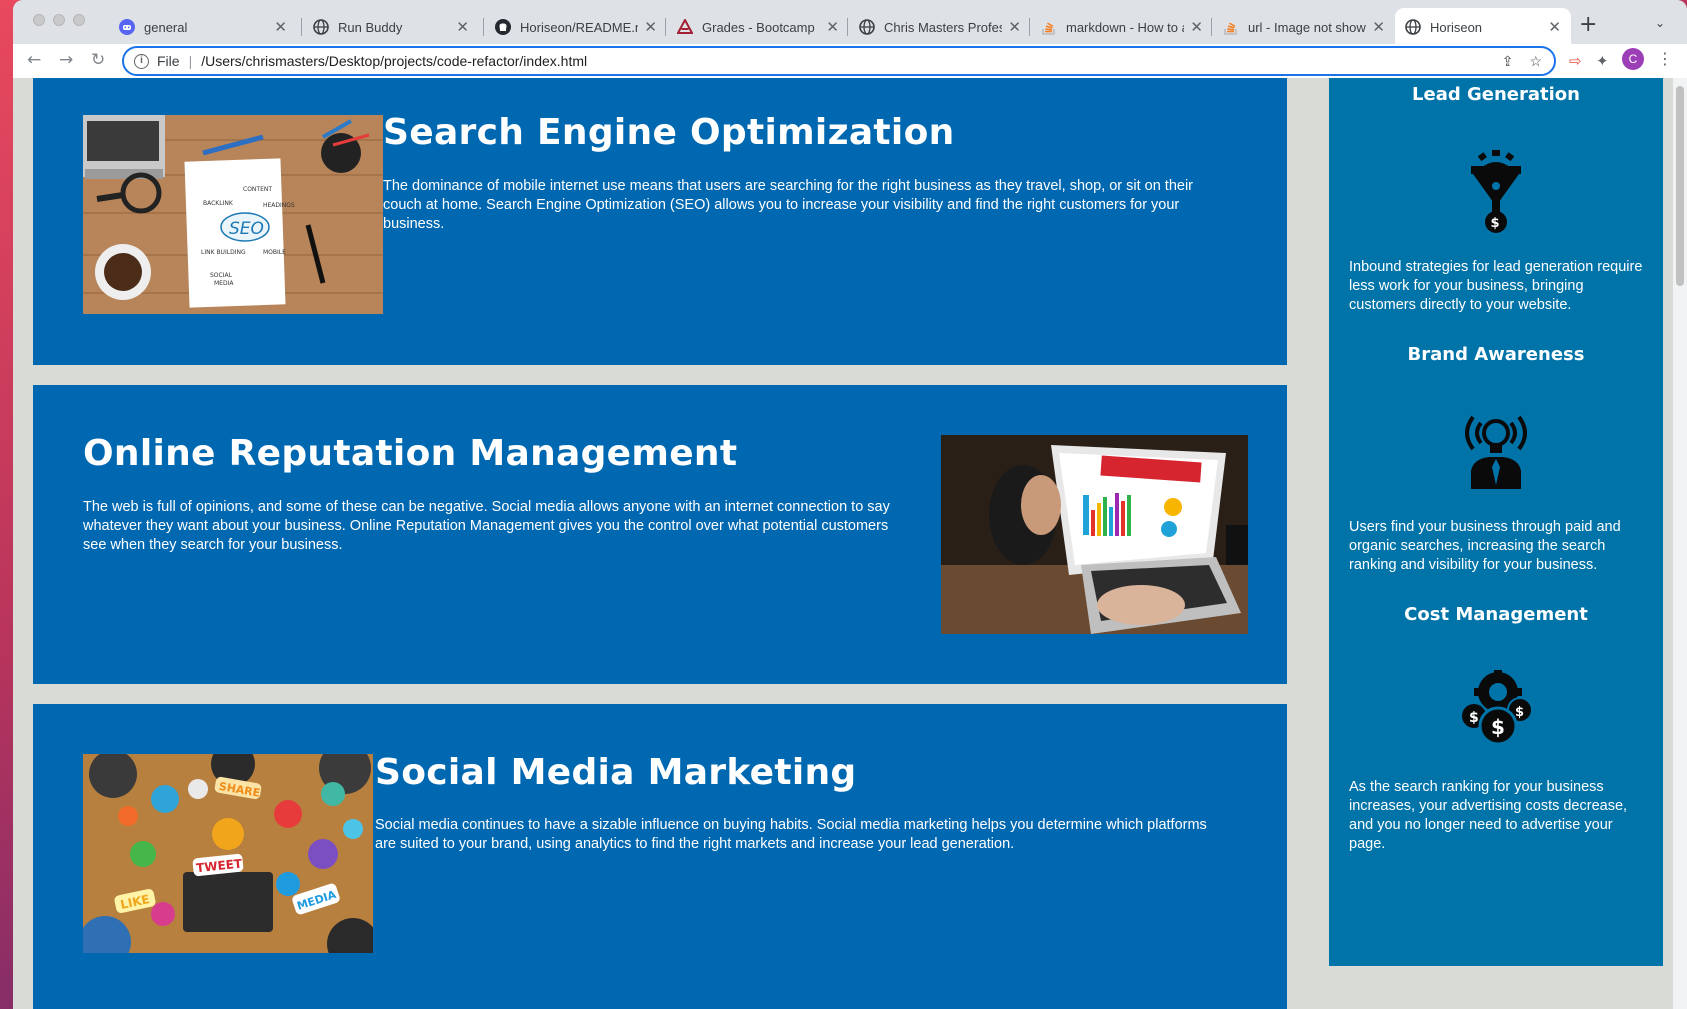  What do you see at coordinates (1456, 27) in the screenshot?
I see `tab-title: Horiseon` at bounding box center [1456, 27].